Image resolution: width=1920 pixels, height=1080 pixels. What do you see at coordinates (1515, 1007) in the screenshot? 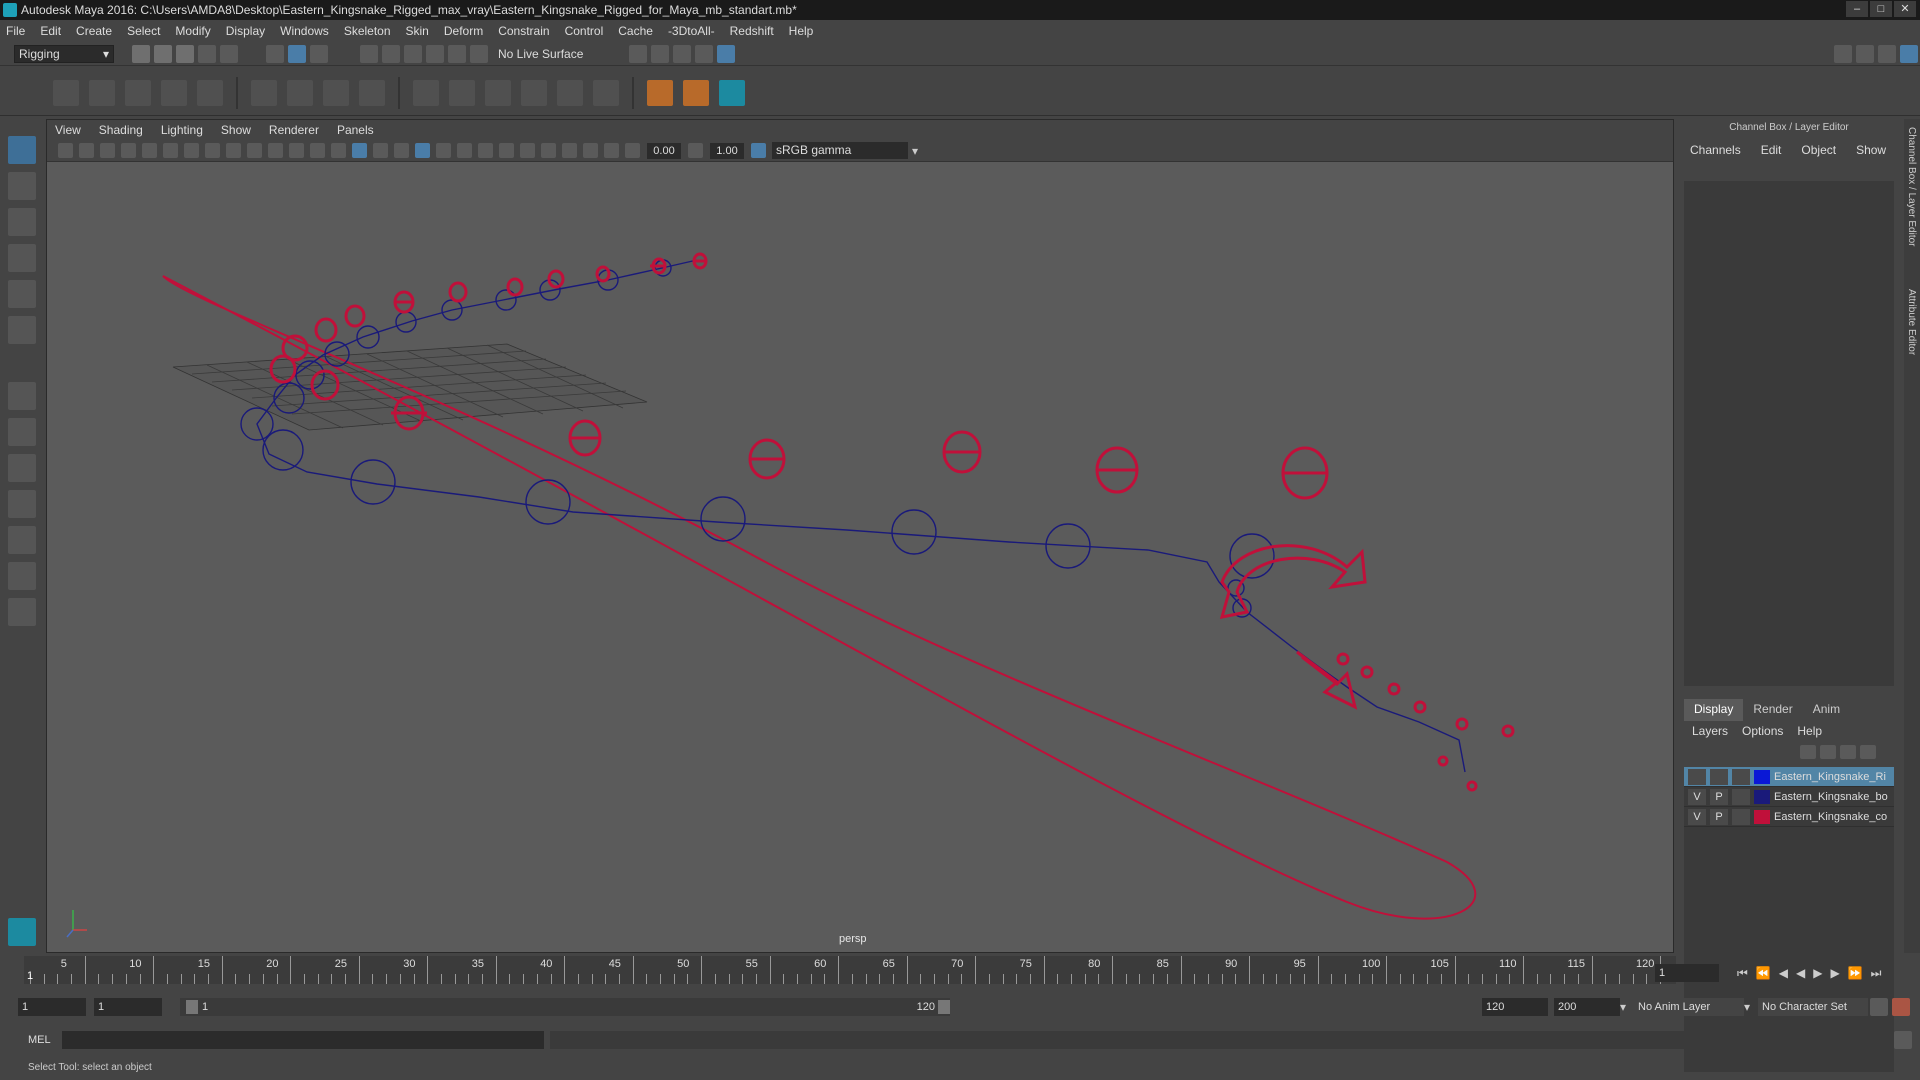
I see `playback-end-field: 120` at bounding box center [1515, 1007].